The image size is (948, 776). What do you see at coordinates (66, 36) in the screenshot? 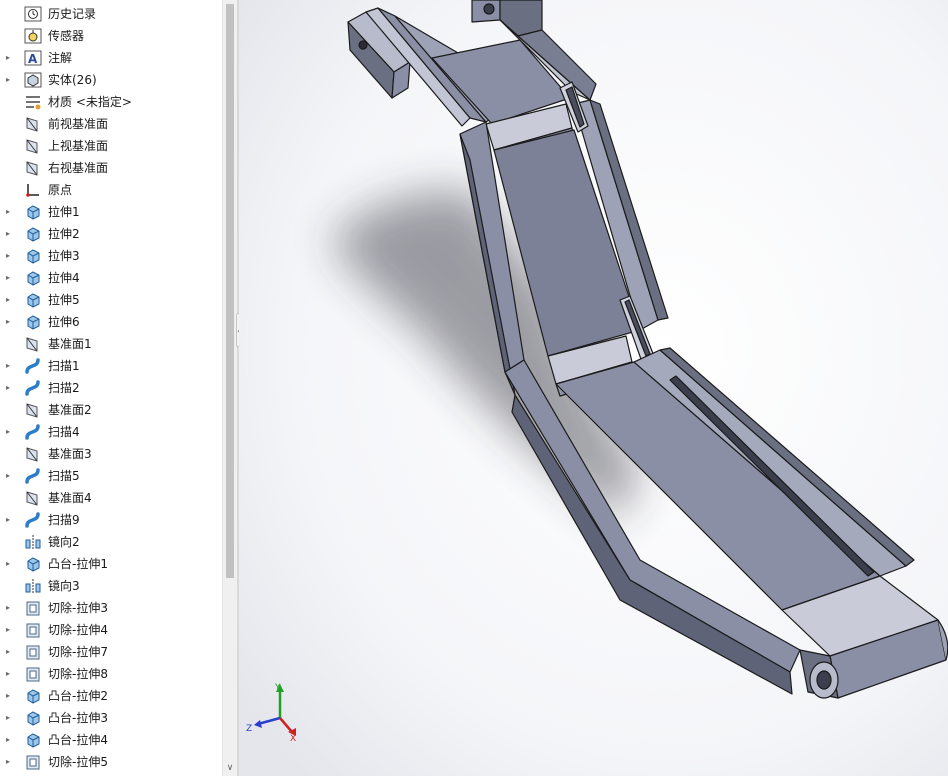
I see `tree-item-label: 传感器` at bounding box center [66, 36].